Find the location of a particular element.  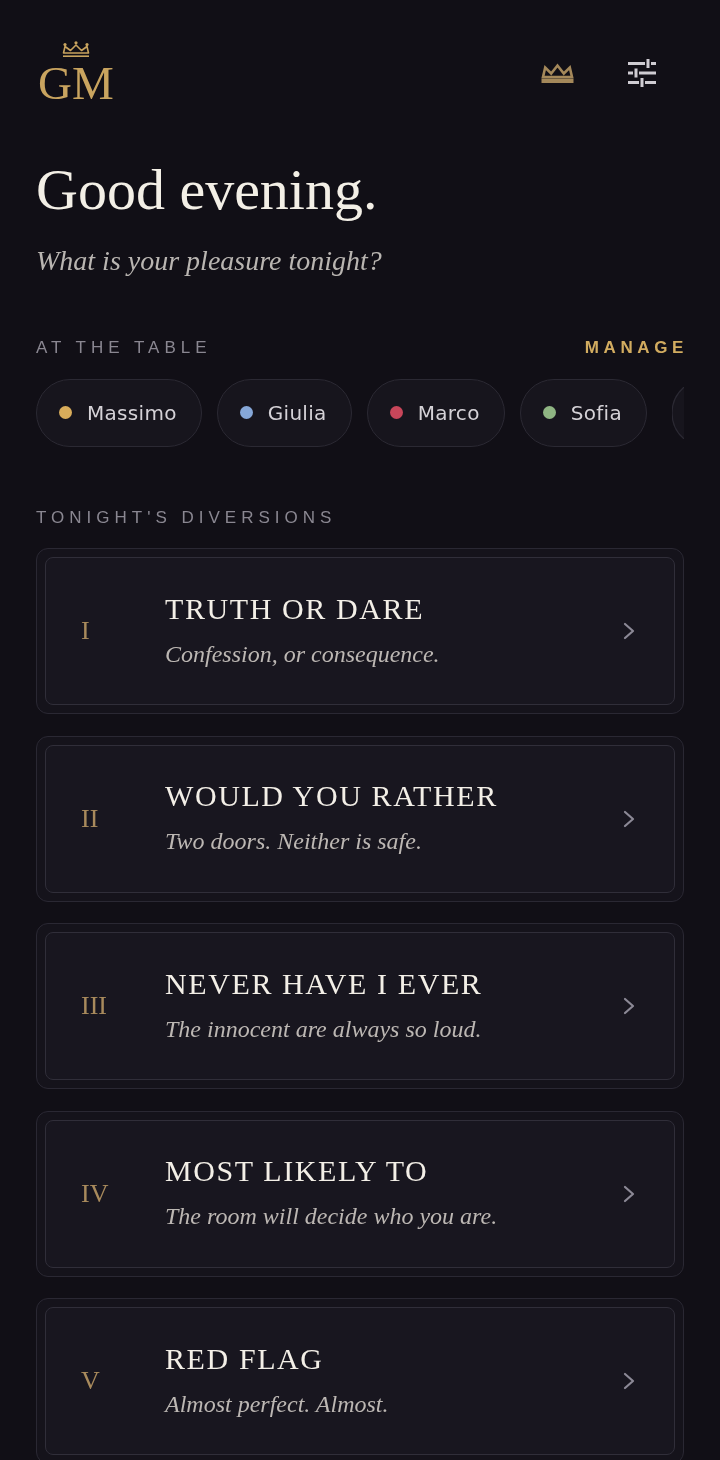

sliders-icon is located at coordinates (642, 73).